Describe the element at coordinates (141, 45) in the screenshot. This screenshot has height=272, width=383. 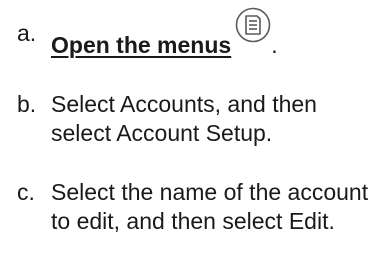
I see `open-menus-link: Open the menus` at that location.